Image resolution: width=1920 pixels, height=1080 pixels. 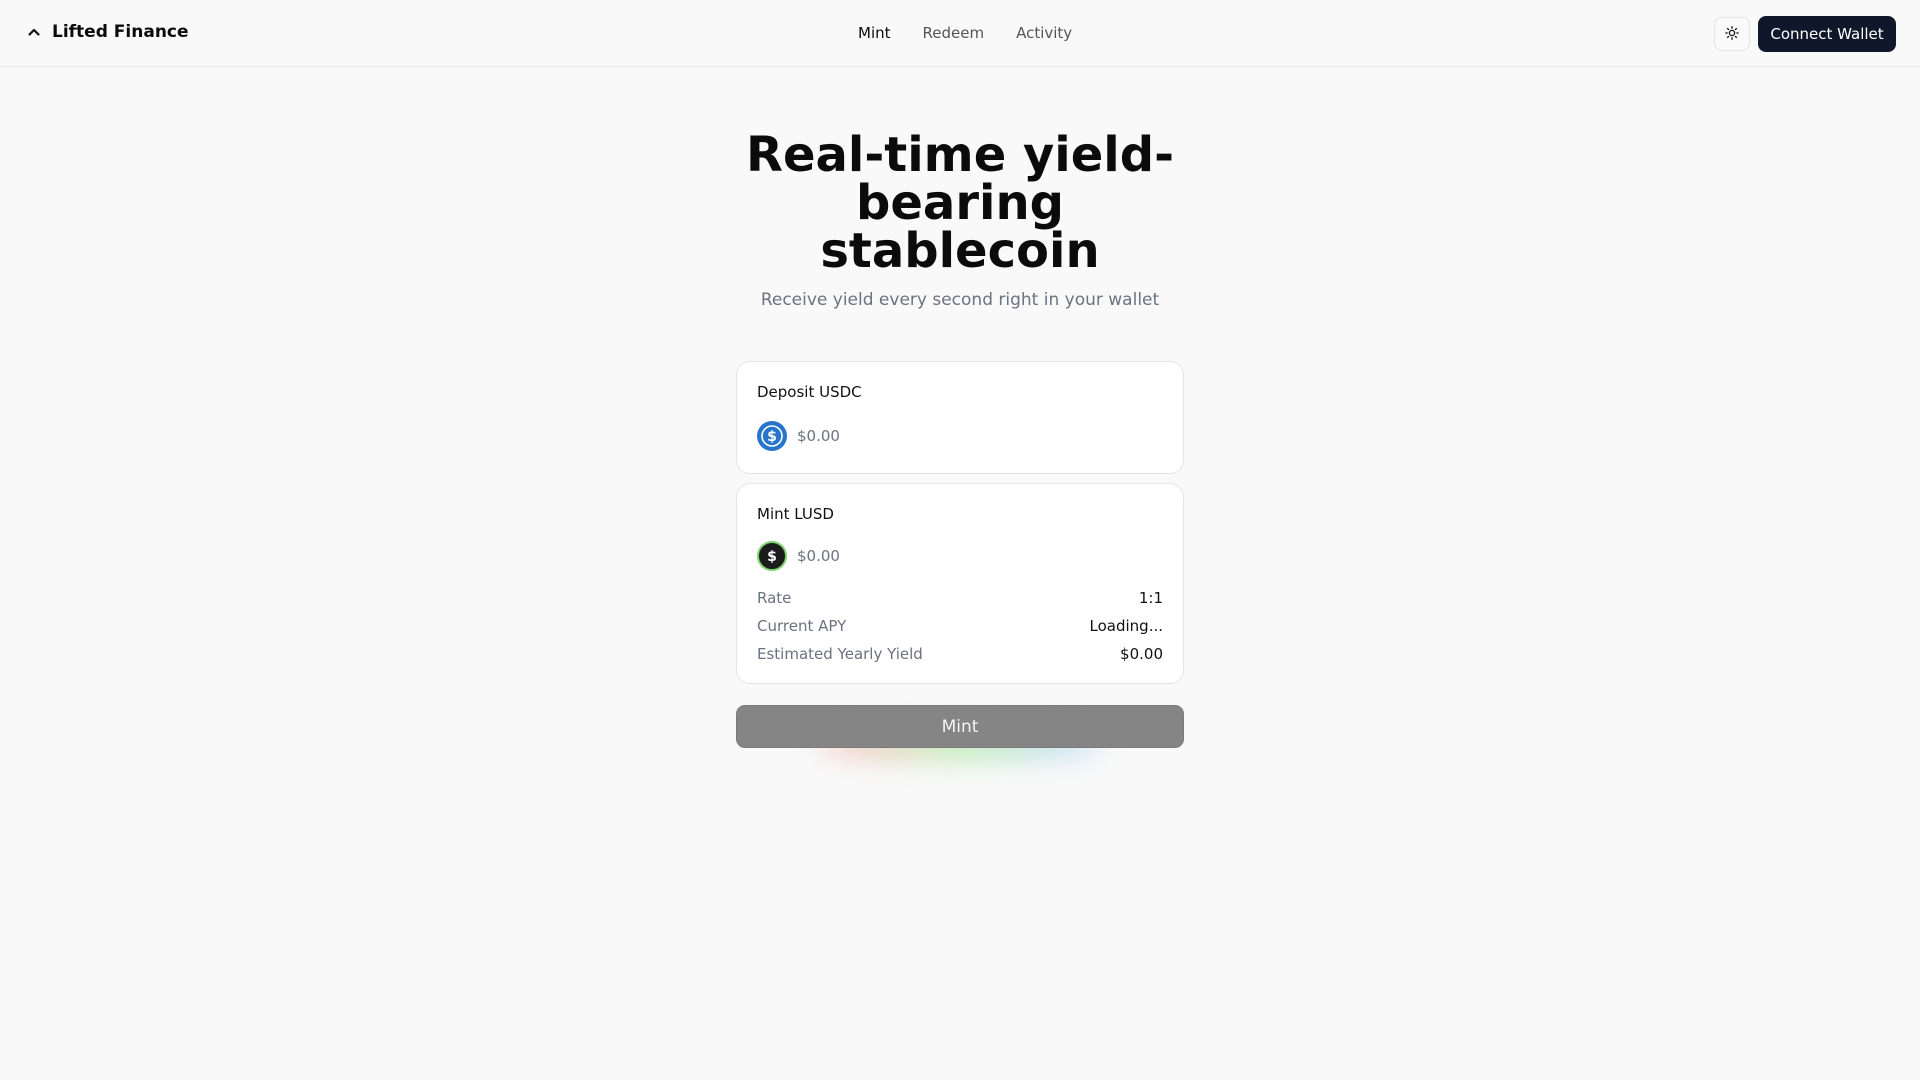 What do you see at coordinates (34, 32) in the screenshot?
I see `chevron-up-icon` at bounding box center [34, 32].